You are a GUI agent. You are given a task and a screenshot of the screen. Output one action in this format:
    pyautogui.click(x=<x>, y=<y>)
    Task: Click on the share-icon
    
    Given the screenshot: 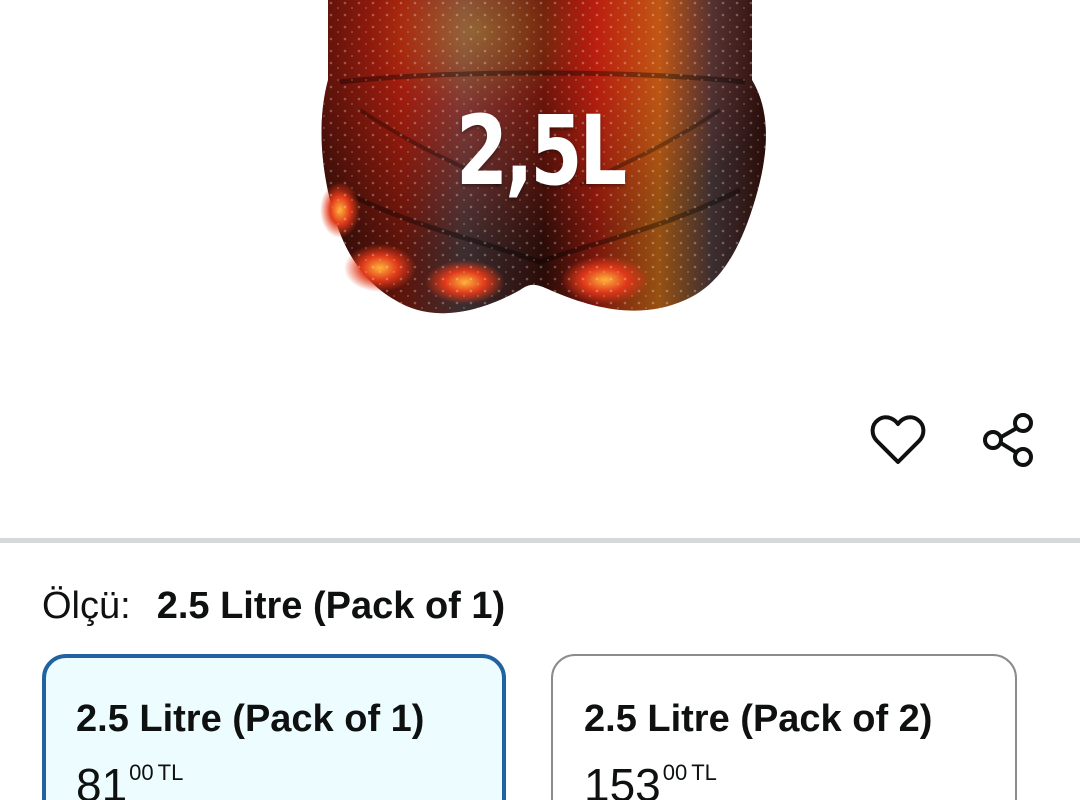 What is the action you would take?
    pyautogui.click(x=1008, y=440)
    